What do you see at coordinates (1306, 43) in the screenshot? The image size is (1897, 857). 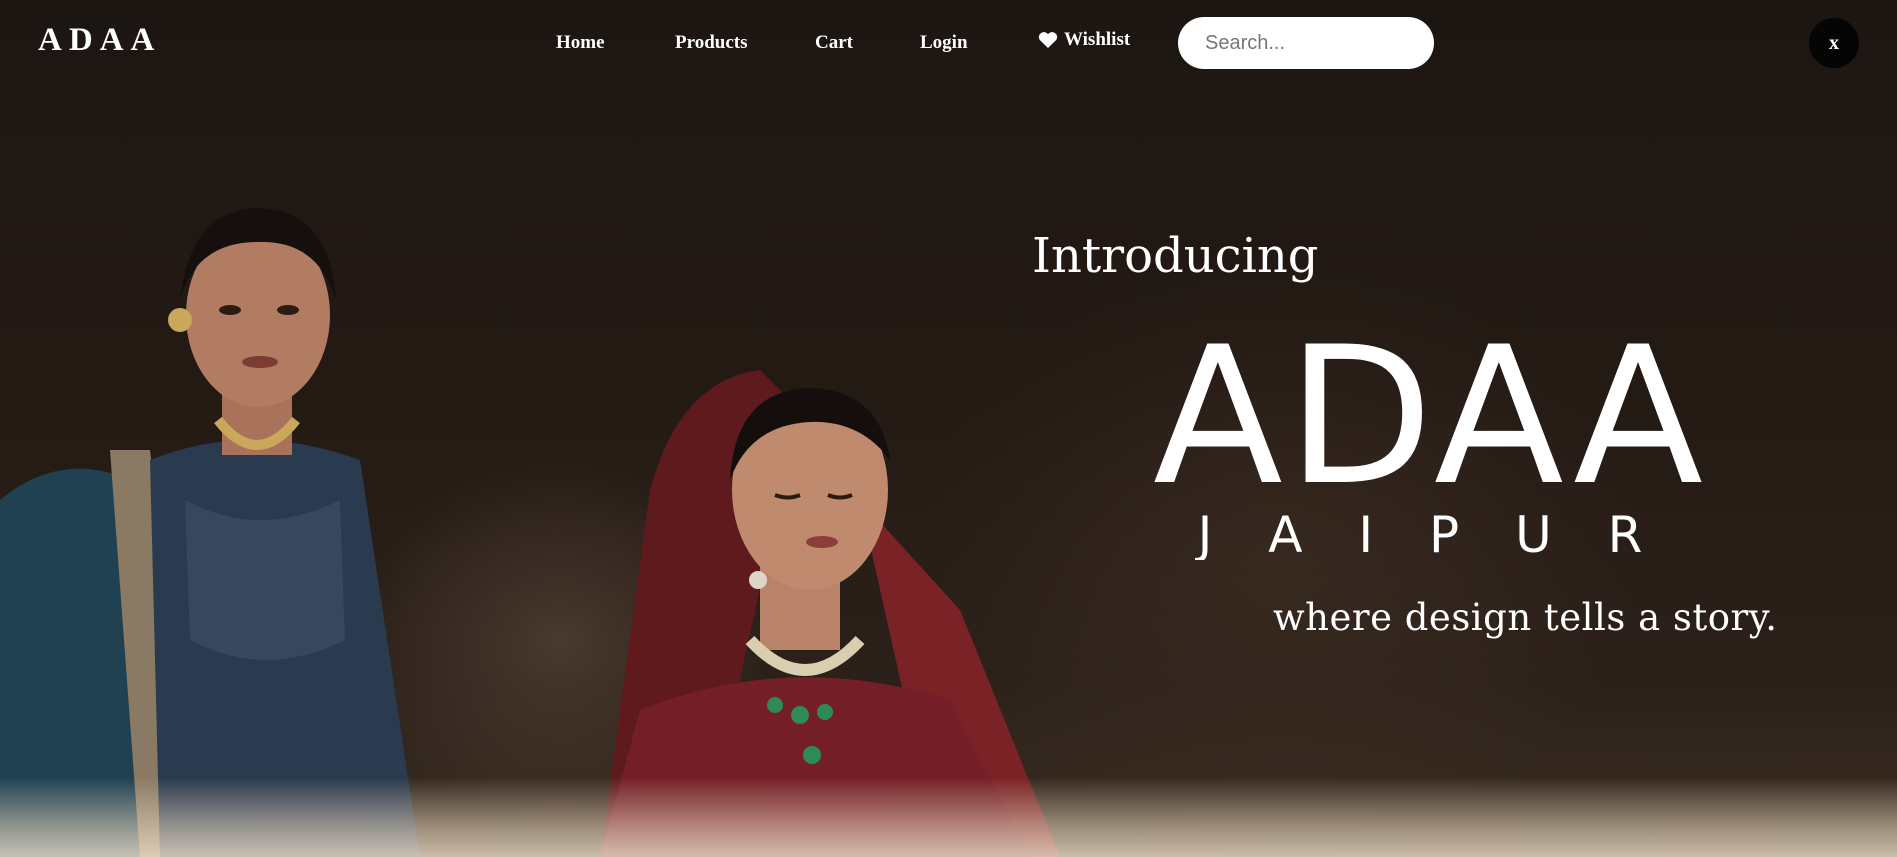 I see `search-input` at bounding box center [1306, 43].